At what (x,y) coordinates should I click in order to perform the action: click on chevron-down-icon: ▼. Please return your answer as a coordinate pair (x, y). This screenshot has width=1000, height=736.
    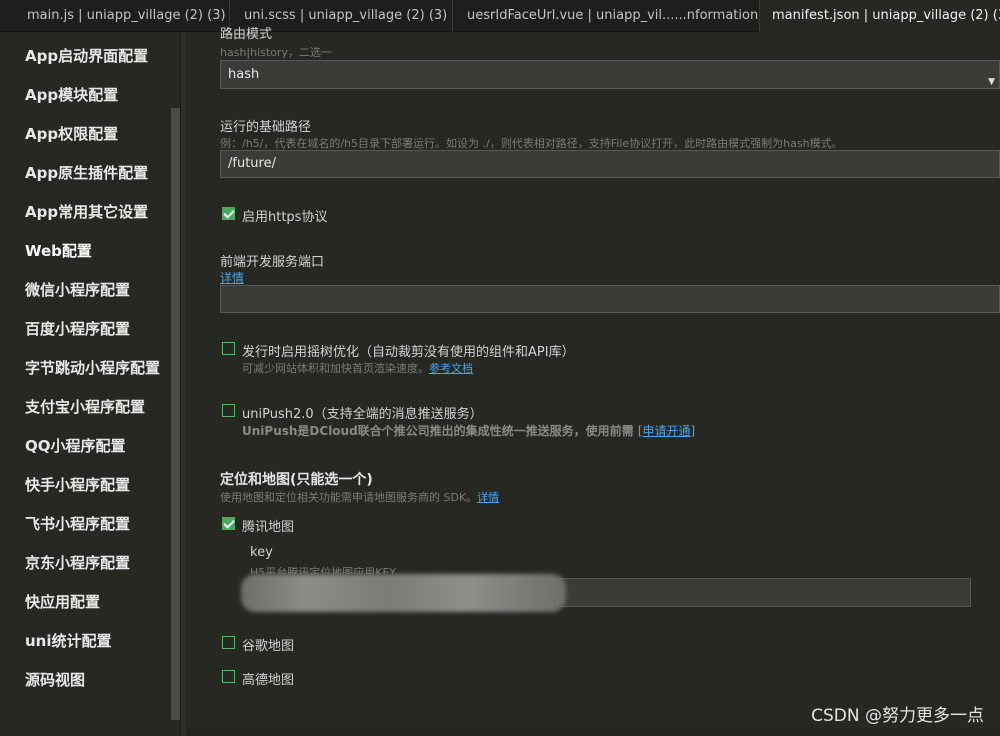
    Looking at the image, I should click on (991, 82).